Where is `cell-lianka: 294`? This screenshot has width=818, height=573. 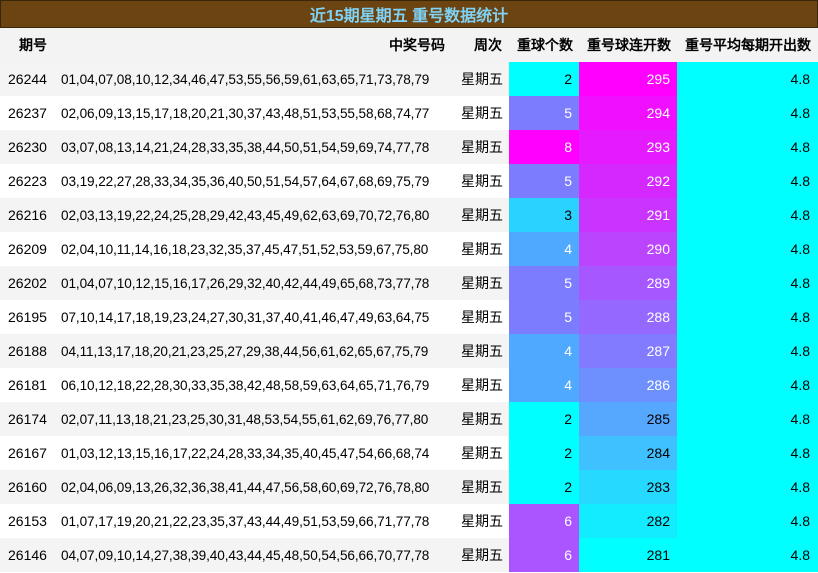 cell-lianka: 294 is located at coordinates (628, 113).